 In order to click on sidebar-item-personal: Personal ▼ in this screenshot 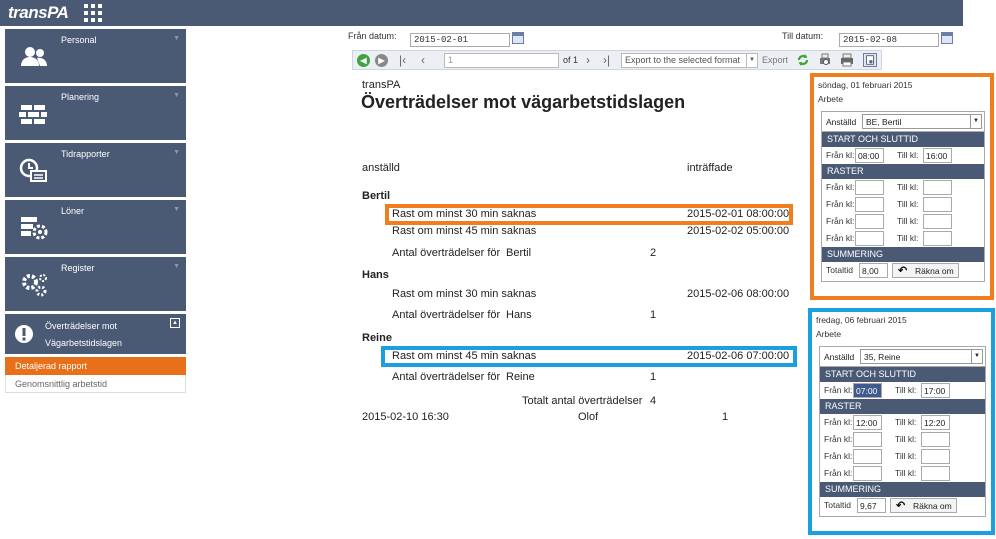, I will do `click(95, 56)`.